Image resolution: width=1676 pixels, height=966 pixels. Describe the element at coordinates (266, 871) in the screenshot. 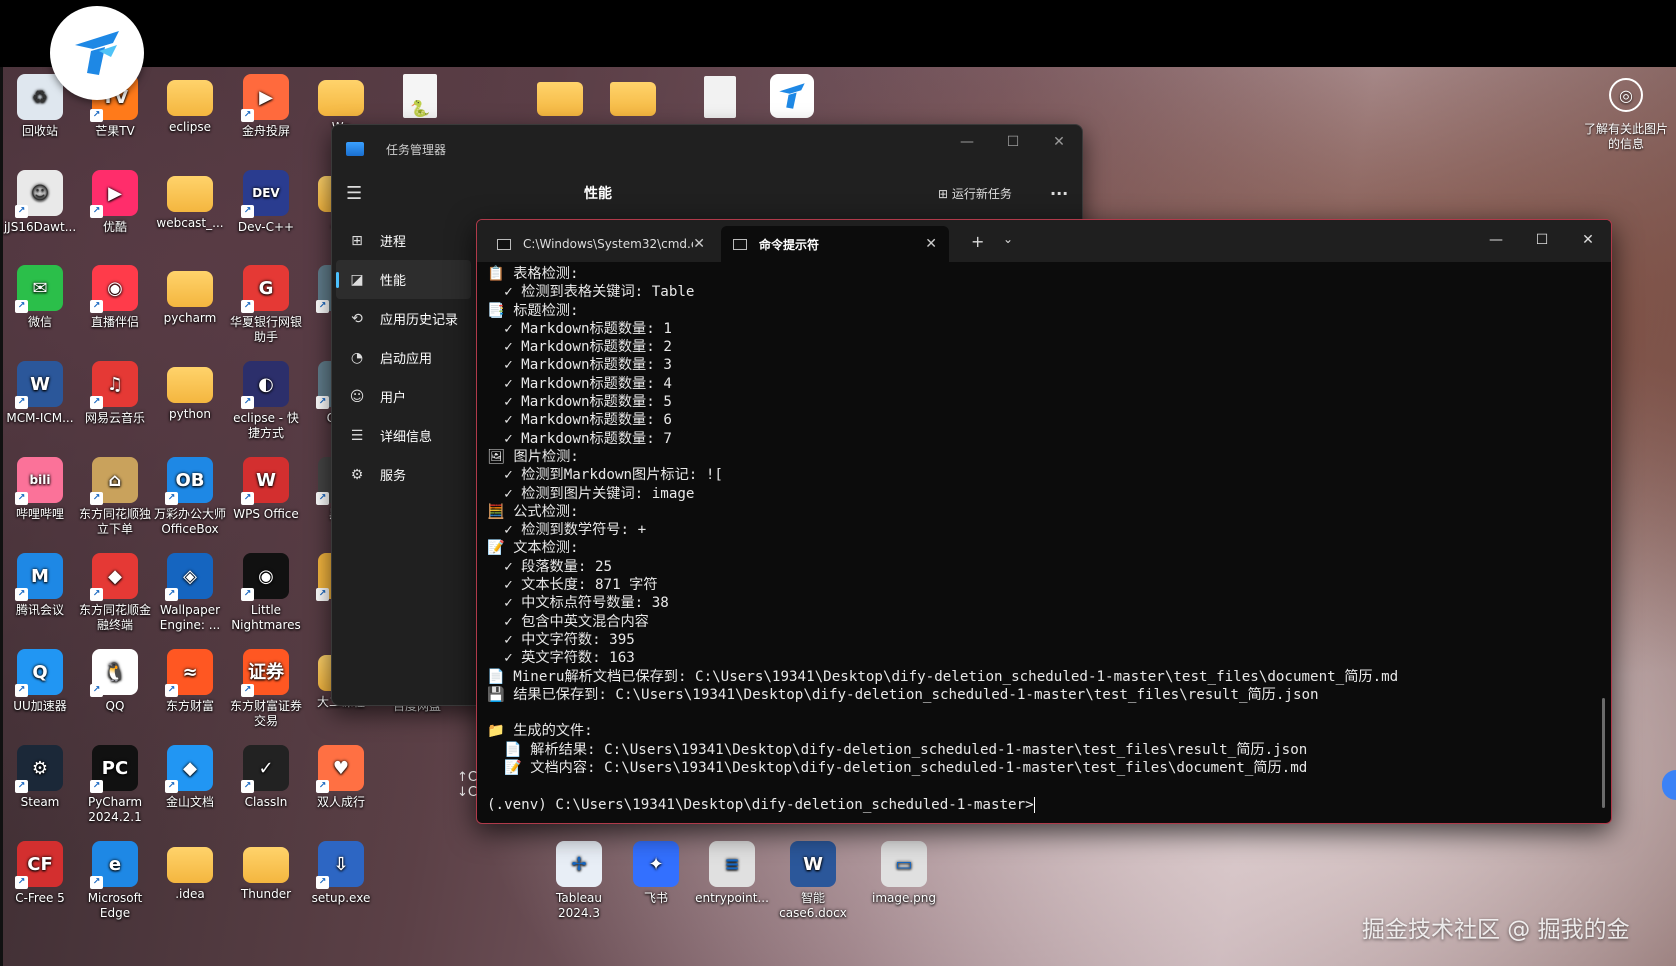

I see `desktop-icon: Thunder` at that location.